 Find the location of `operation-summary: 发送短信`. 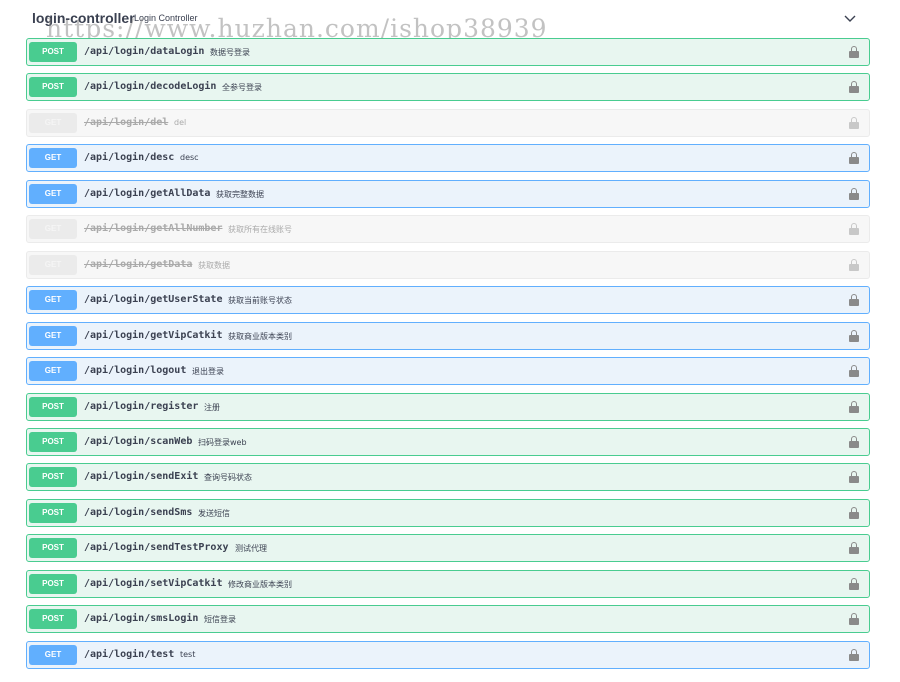

operation-summary: 发送短信 is located at coordinates (214, 513).